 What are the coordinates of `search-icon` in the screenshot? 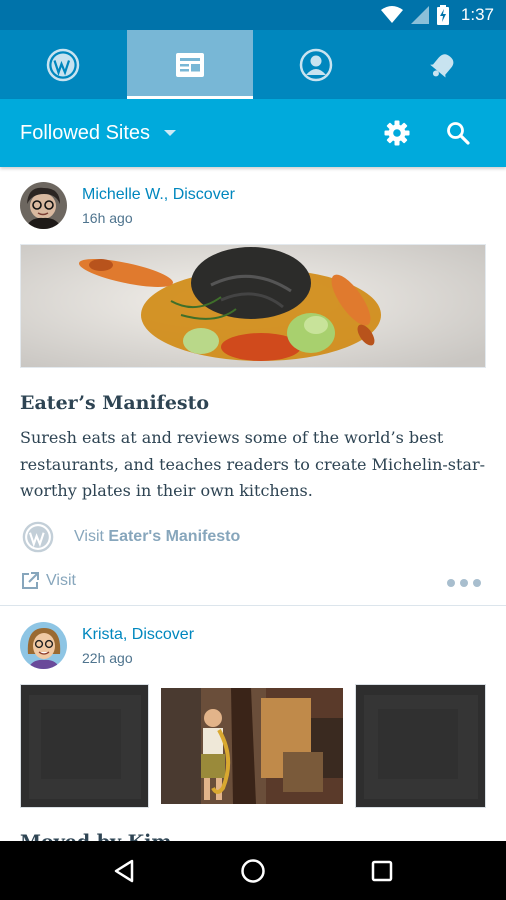 It's located at (458, 133).